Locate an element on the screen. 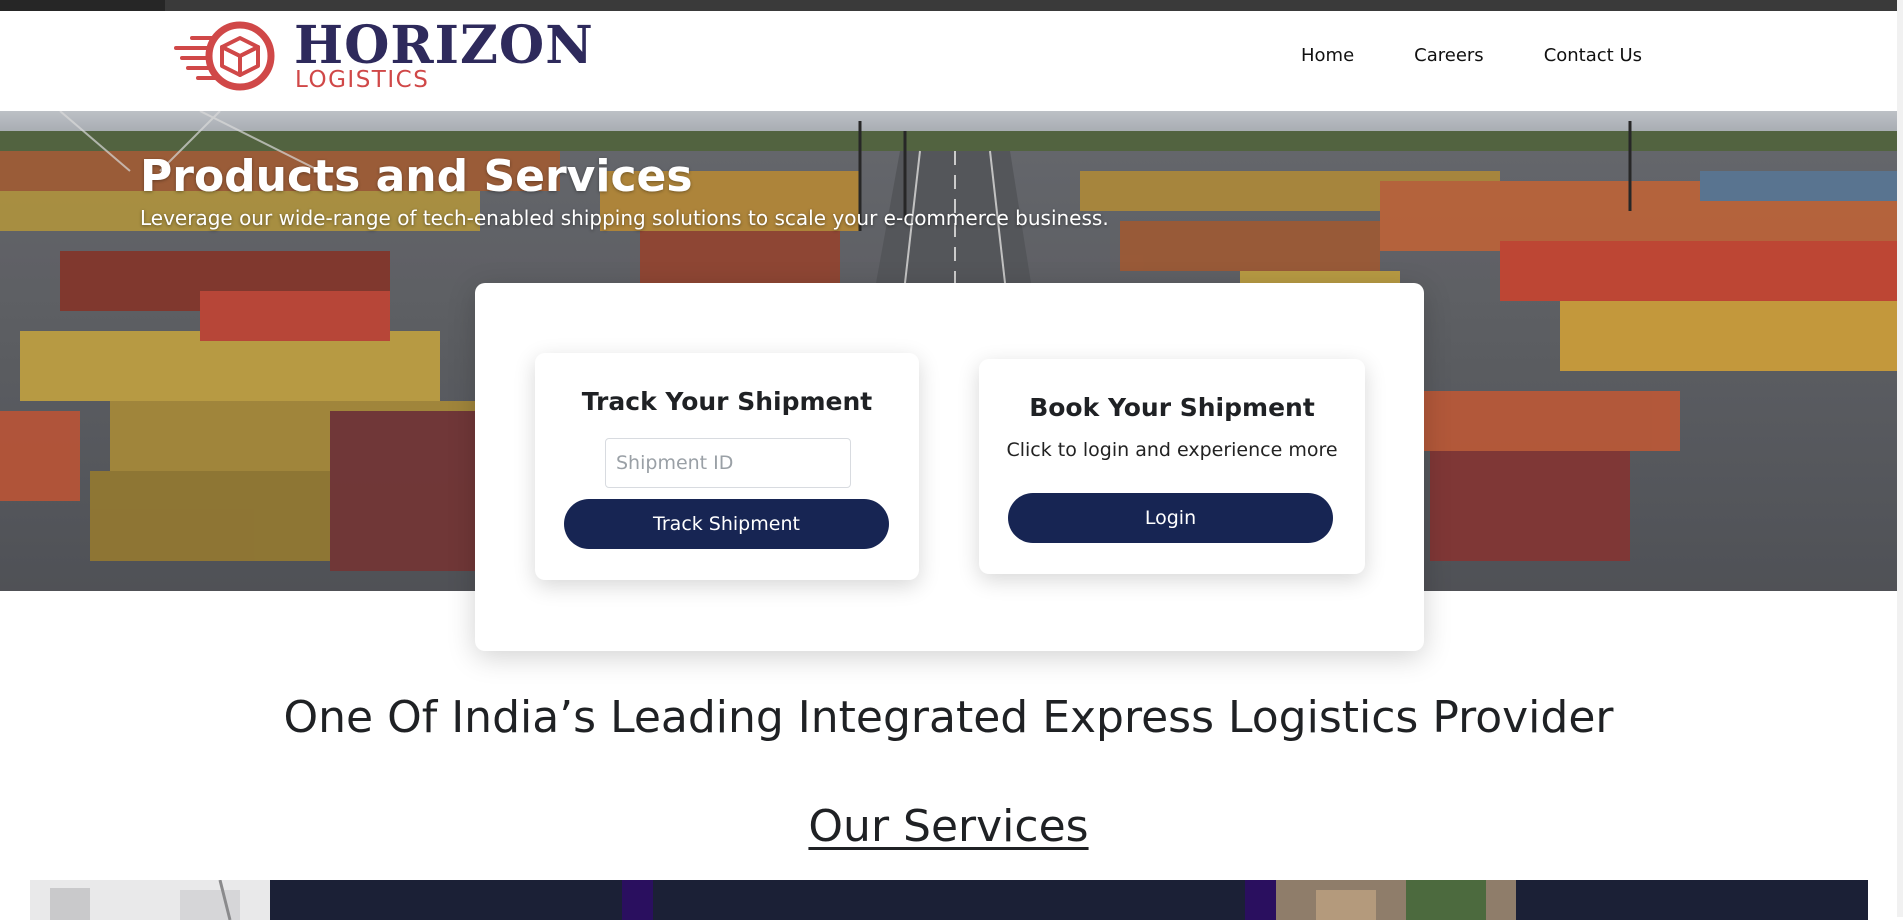  book-shipment-title: Book Your Shipment is located at coordinates (1172, 407).